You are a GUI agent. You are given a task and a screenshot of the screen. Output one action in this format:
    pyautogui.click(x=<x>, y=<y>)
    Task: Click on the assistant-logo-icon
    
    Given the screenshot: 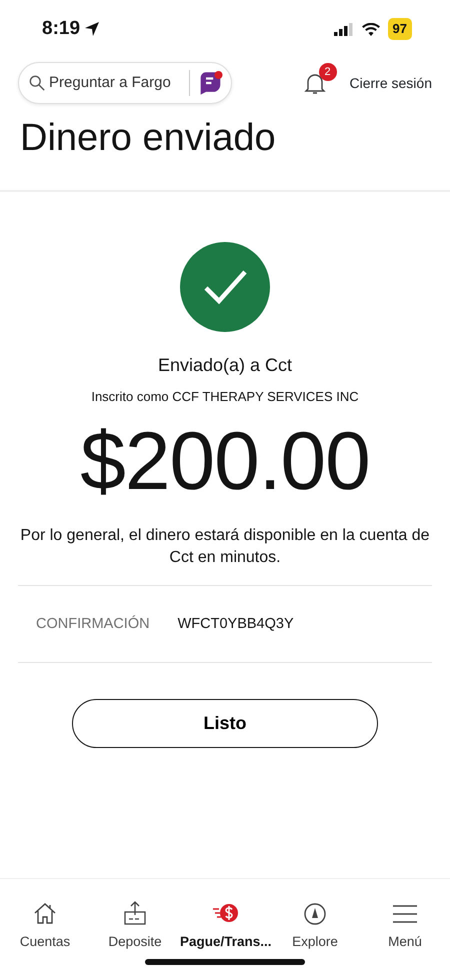 What is the action you would take?
    pyautogui.click(x=210, y=83)
    